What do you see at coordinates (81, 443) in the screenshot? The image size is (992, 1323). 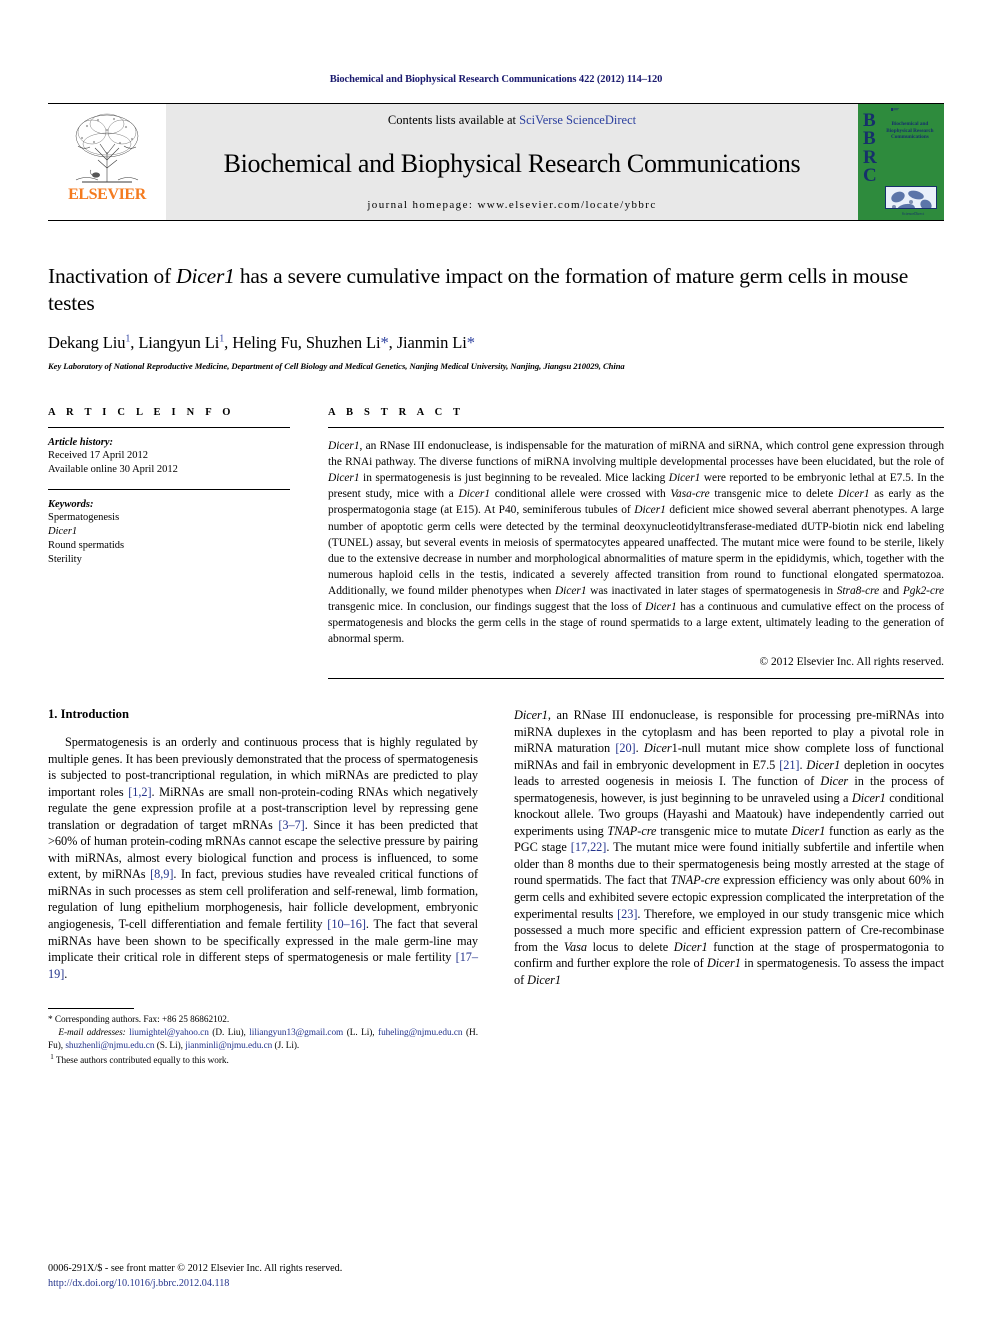 I see `article-history-heading: Article history:` at bounding box center [81, 443].